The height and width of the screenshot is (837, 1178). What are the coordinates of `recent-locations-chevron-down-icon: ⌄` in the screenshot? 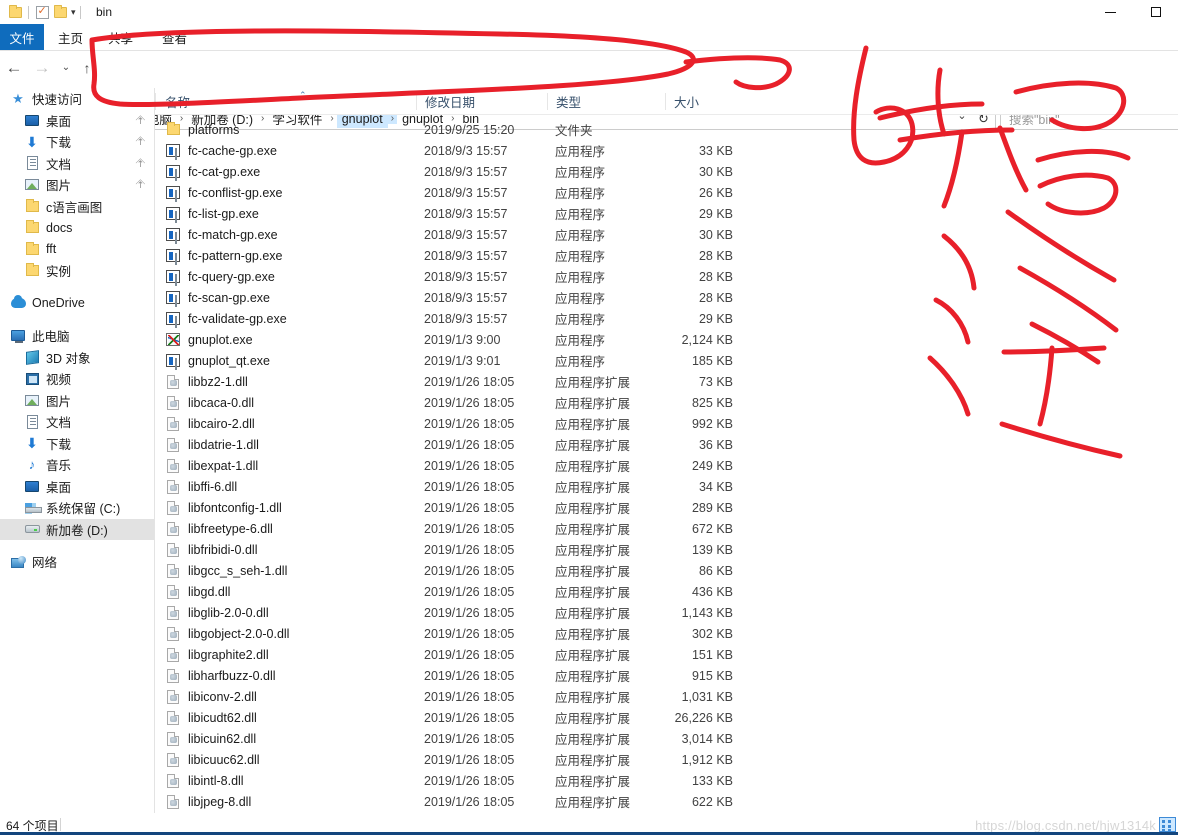 It's located at (66, 67).